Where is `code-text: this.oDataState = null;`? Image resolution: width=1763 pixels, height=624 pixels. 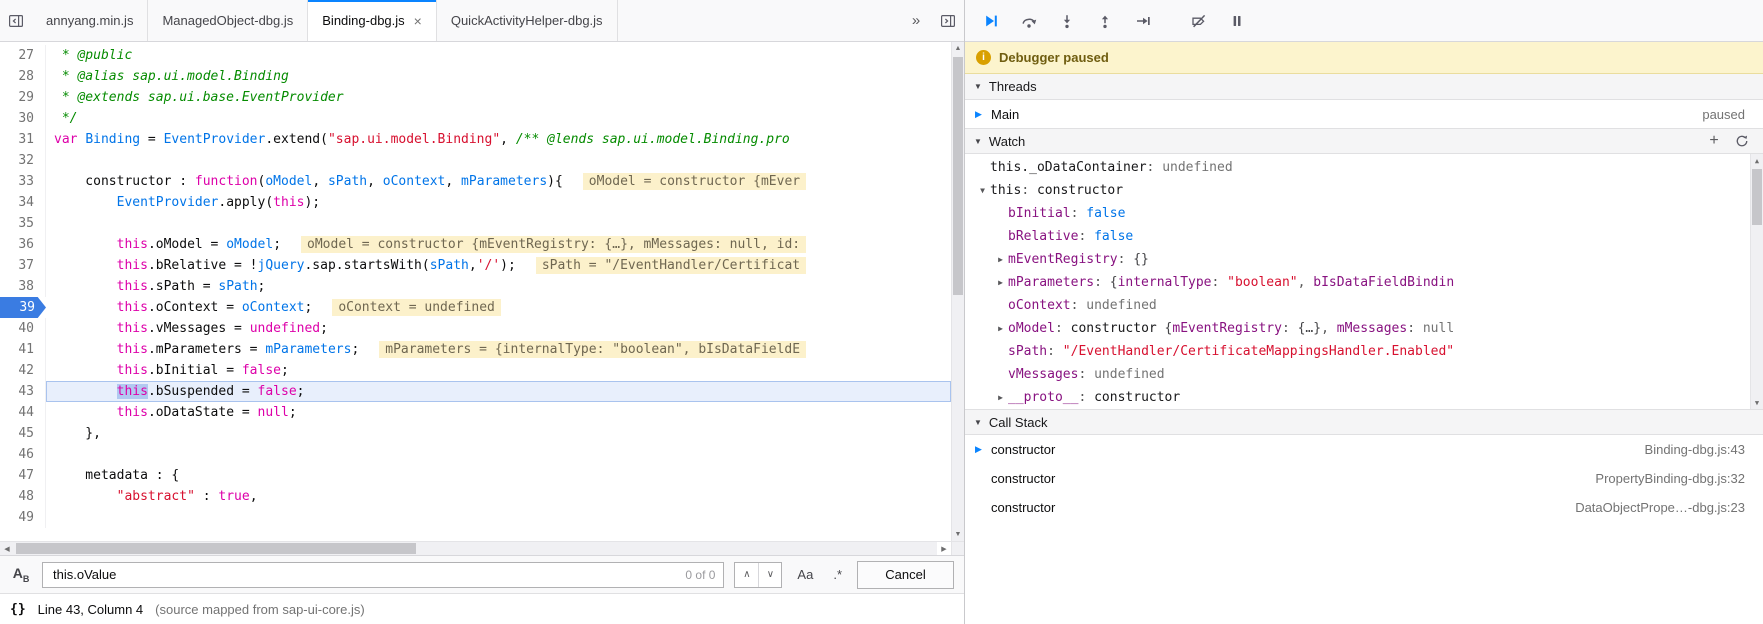
code-text: this.oDataState = null; is located at coordinates (498, 412).